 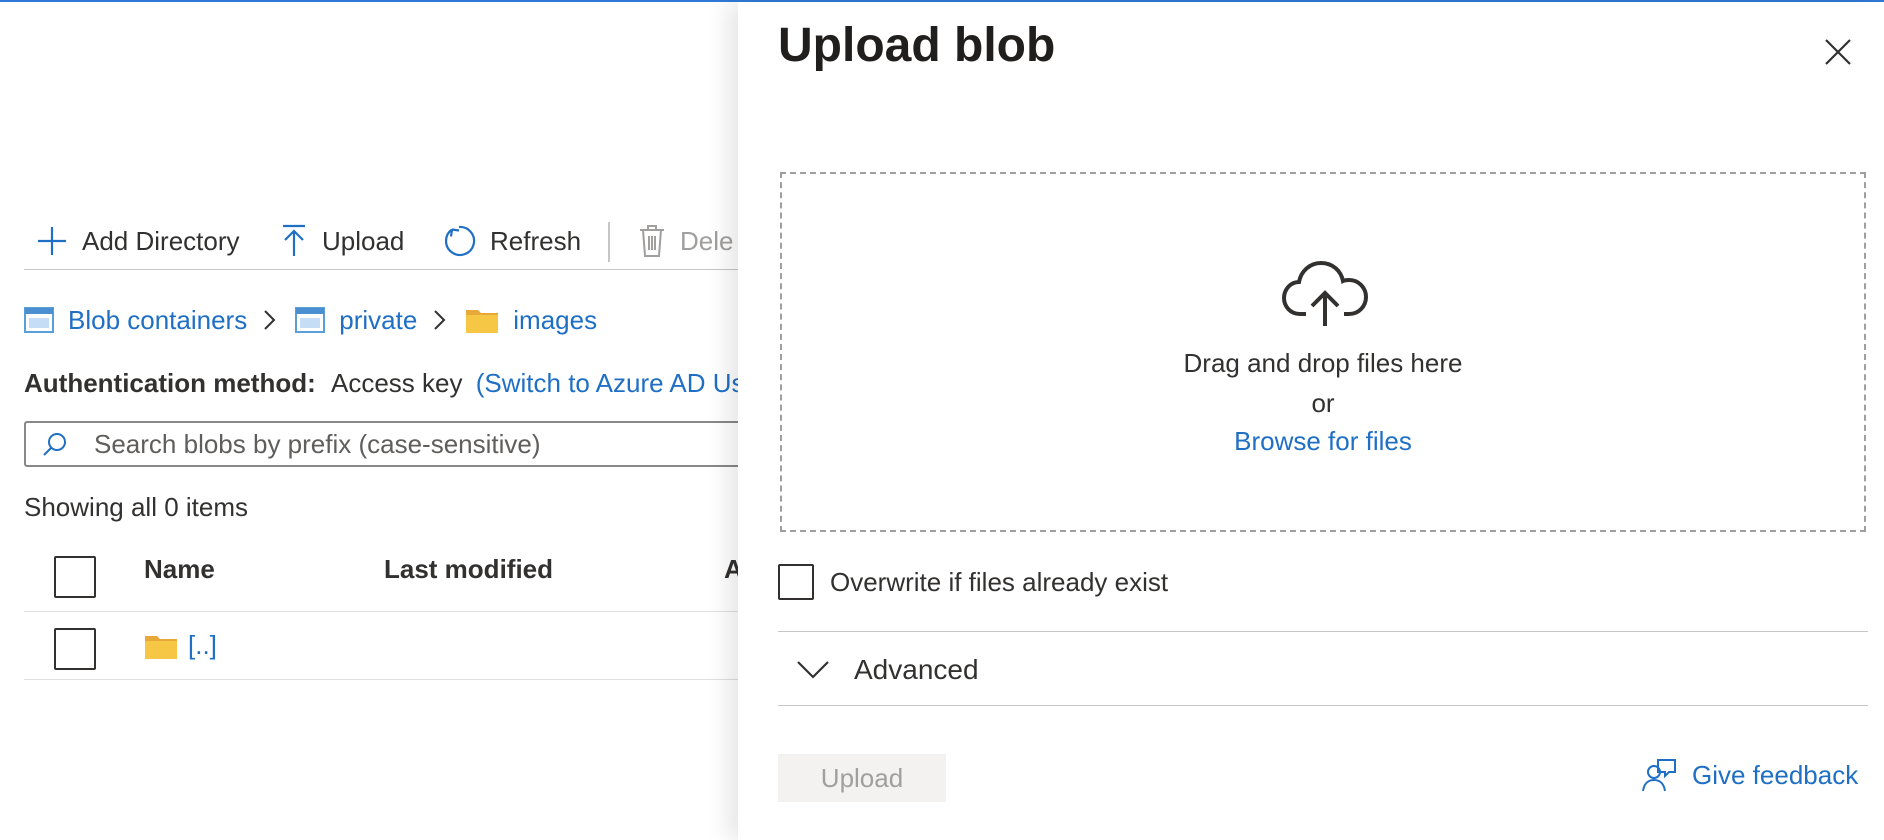 What do you see at coordinates (75, 649) in the screenshot?
I see `row-checkbox` at bounding box center [75, 649].